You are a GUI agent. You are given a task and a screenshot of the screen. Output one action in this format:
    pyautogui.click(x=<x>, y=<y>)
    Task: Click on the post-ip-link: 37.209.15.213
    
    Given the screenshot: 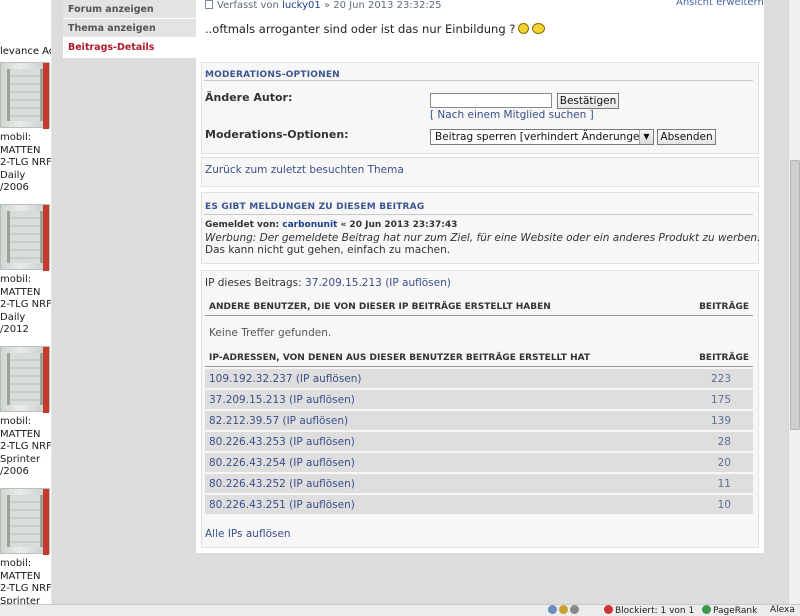 What is the action you would take?
    pyautogui.click(x=343, y=283)
    